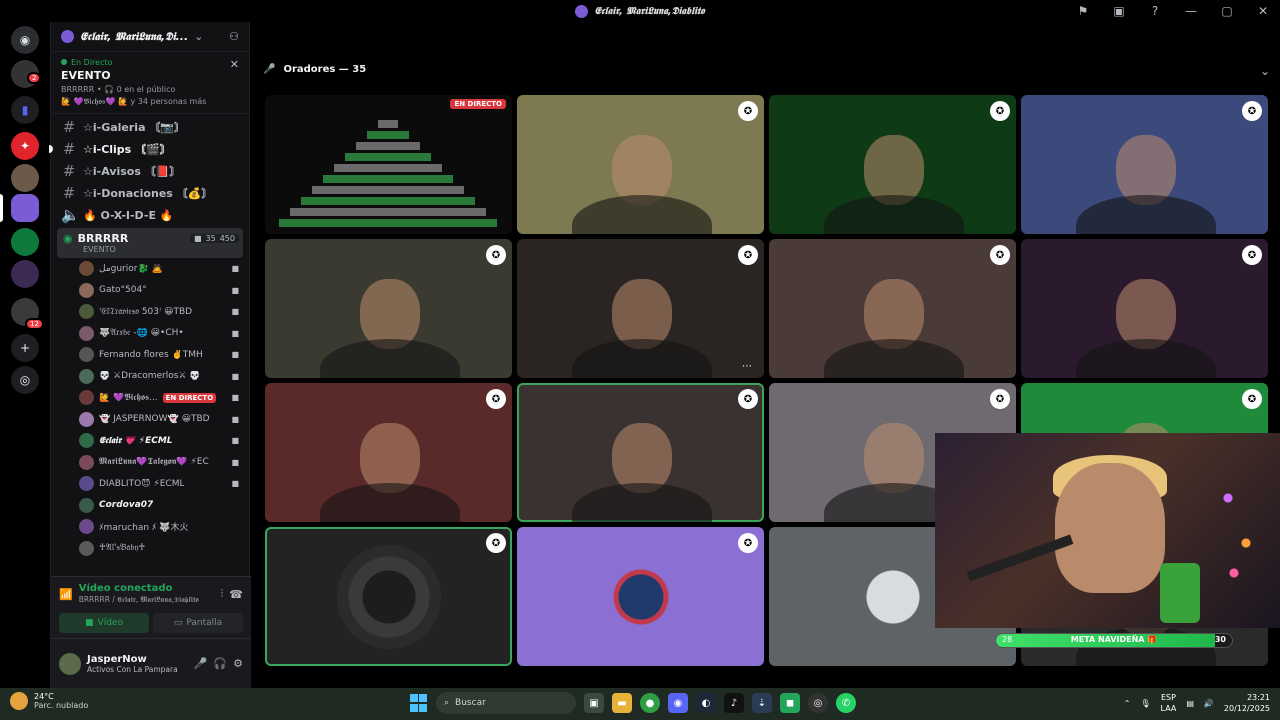  I want to click on language-indicator: ESP LAA, so click(1169, 703).